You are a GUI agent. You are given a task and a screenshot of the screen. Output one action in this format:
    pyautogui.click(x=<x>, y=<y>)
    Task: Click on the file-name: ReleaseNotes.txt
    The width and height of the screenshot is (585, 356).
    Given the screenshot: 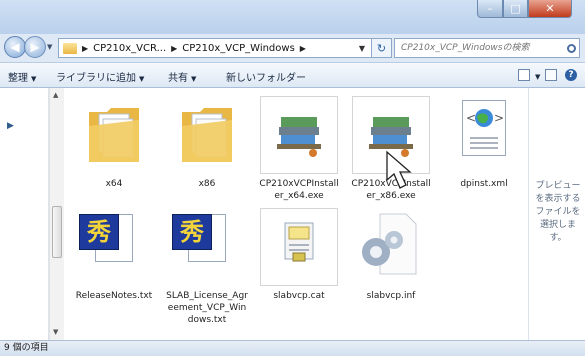 What is the action you would take?
    pyautogui.click(x=114, y=296)
    